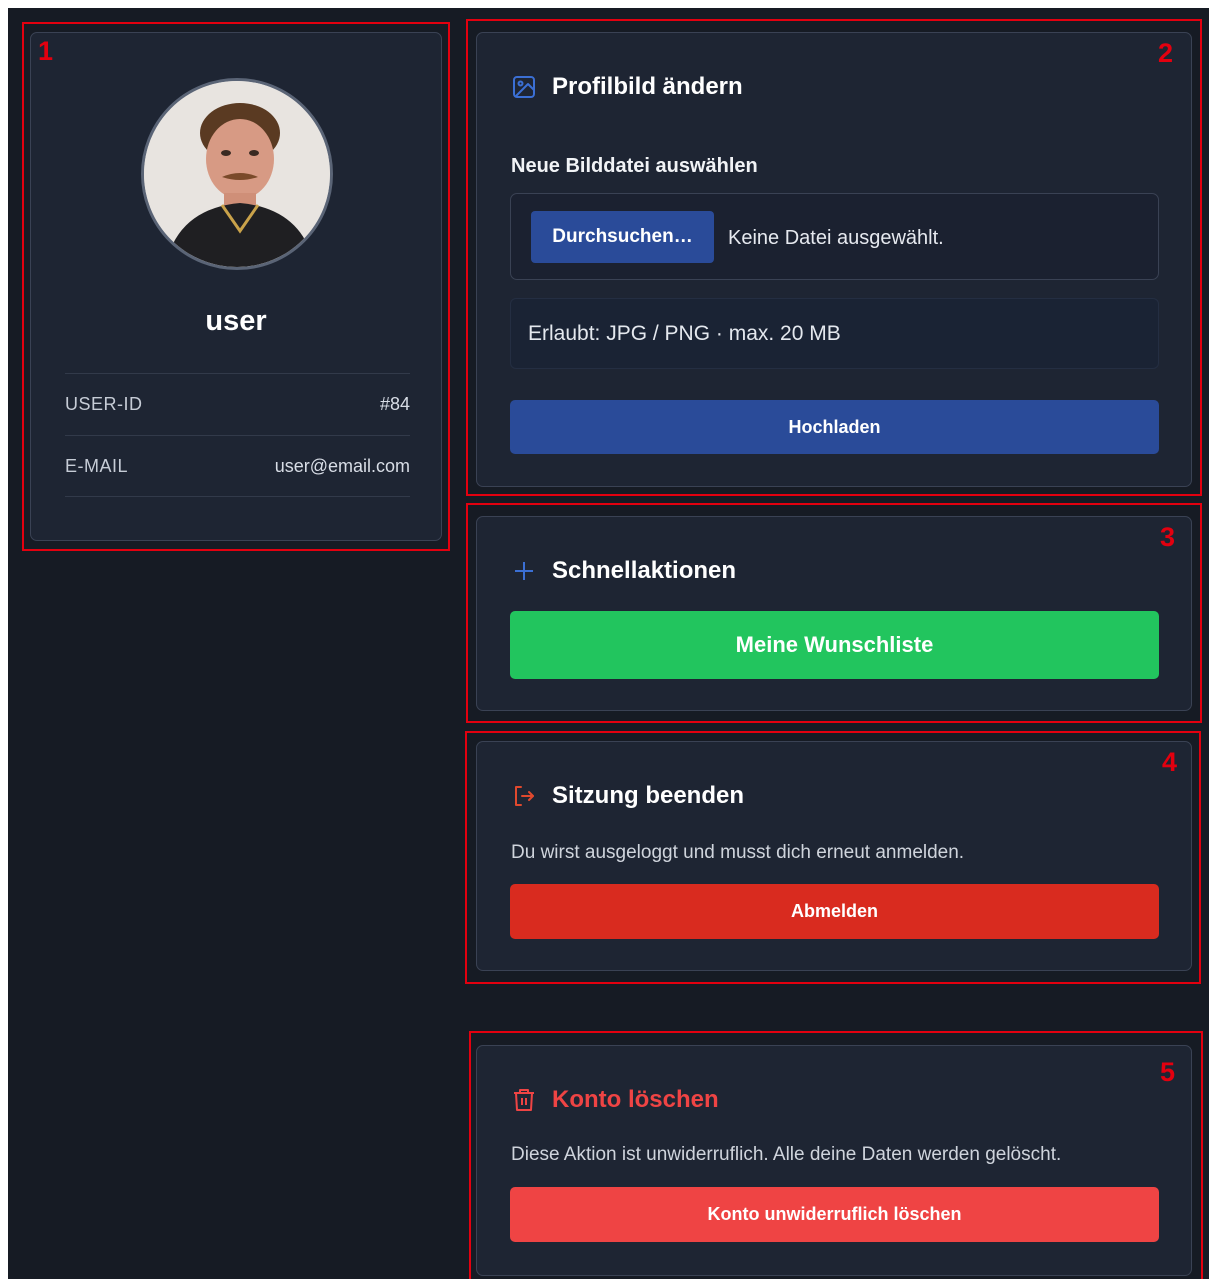 The image size is (1209, 1279). I want to click on image-icon, so click(524, 87).